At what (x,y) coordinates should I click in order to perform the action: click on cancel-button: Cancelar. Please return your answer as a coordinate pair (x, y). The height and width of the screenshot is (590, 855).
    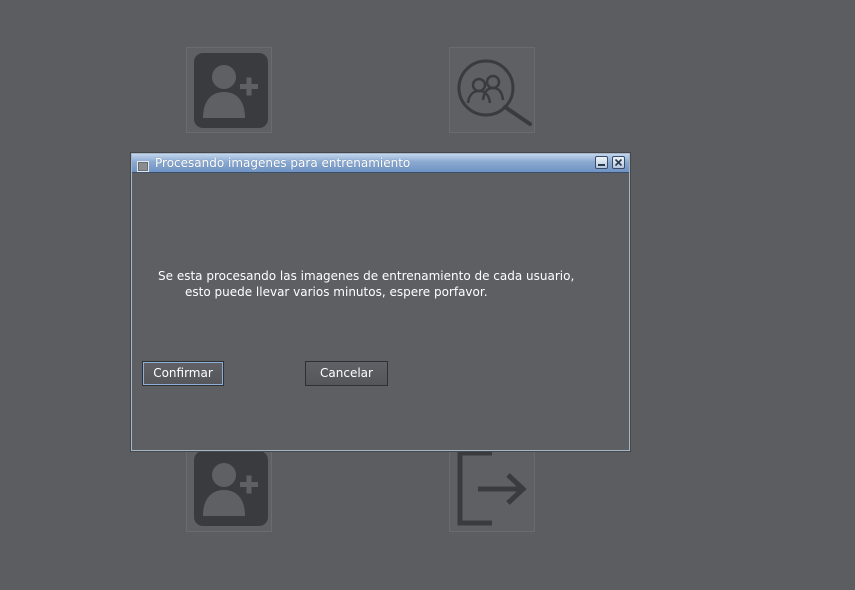
    Looking at the image, I should click on (346, 373).